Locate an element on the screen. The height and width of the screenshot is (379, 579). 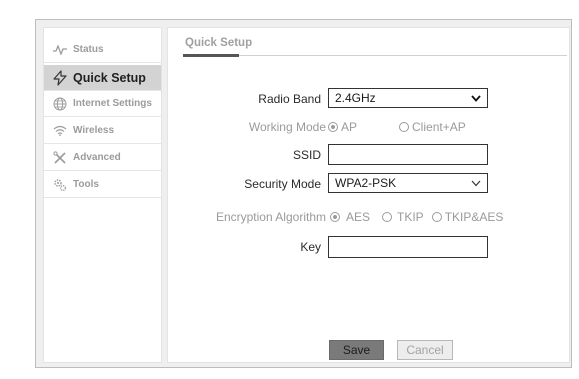
working-mode-ap-label: AP is located at coordinates (349, 127).